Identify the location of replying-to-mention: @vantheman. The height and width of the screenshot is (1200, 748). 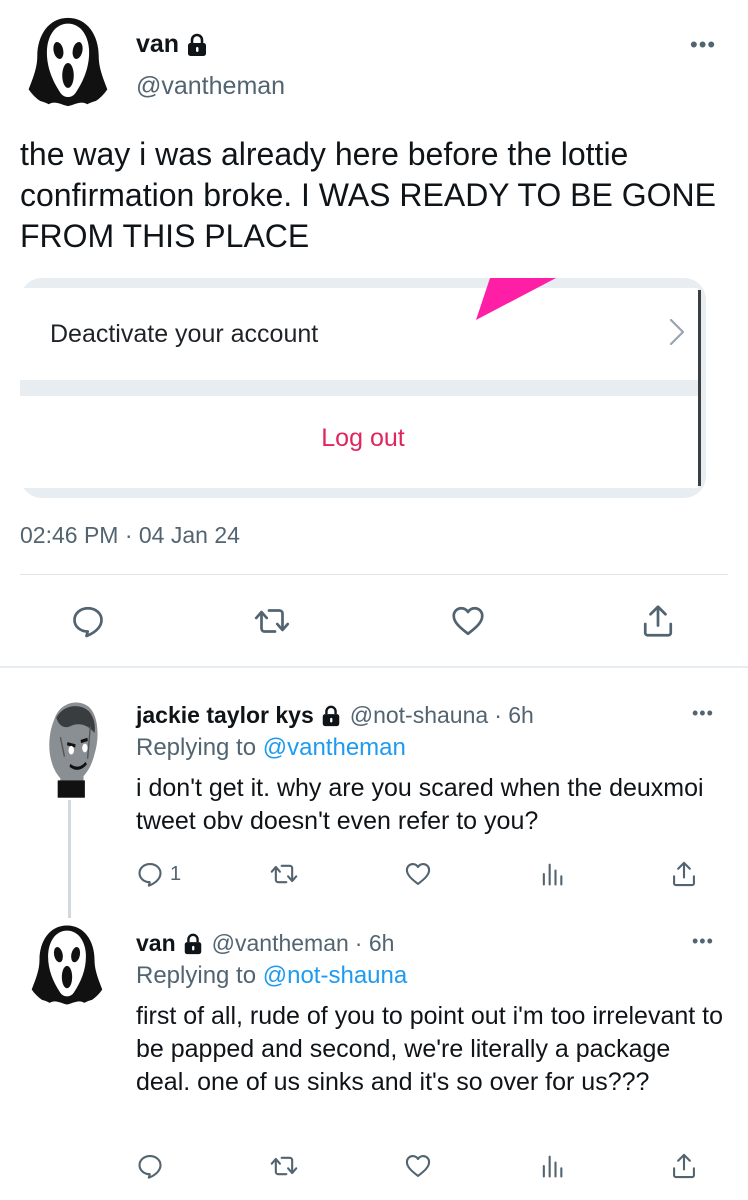
(334, 747).